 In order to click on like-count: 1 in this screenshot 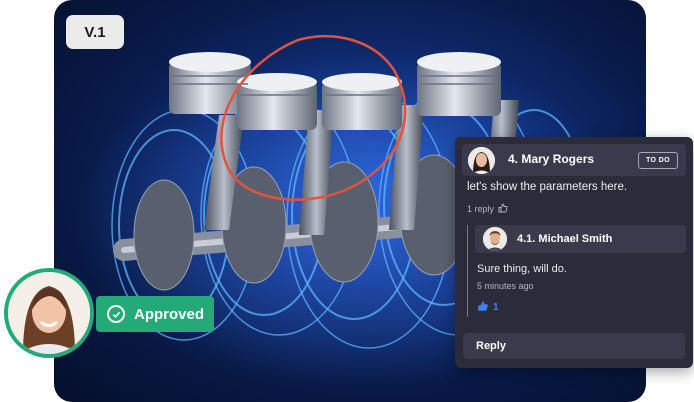, I will do `click(496, 307)`.